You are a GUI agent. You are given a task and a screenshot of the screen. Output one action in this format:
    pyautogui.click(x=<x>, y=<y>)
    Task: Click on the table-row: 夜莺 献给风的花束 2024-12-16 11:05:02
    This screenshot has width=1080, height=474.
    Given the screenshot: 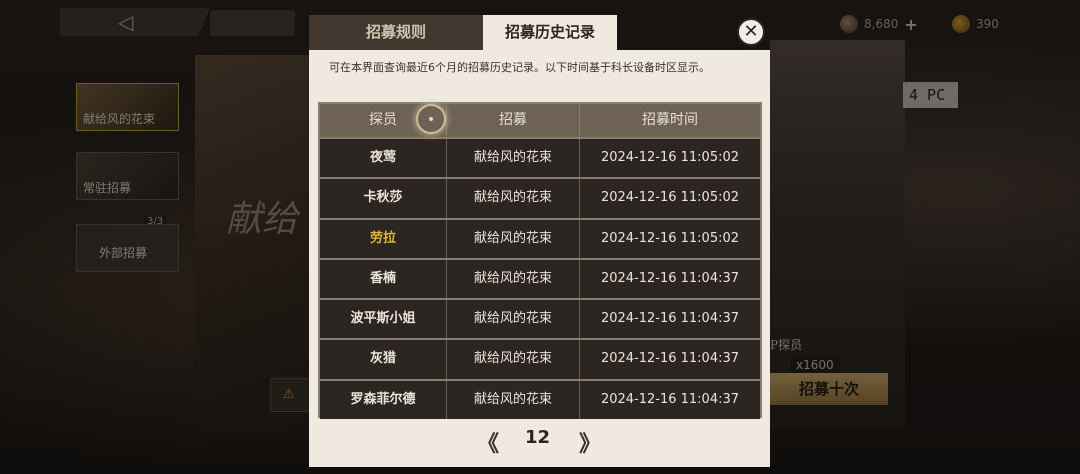 What is the action you would take?
    pyautogui.click(x=540, y=157)
    